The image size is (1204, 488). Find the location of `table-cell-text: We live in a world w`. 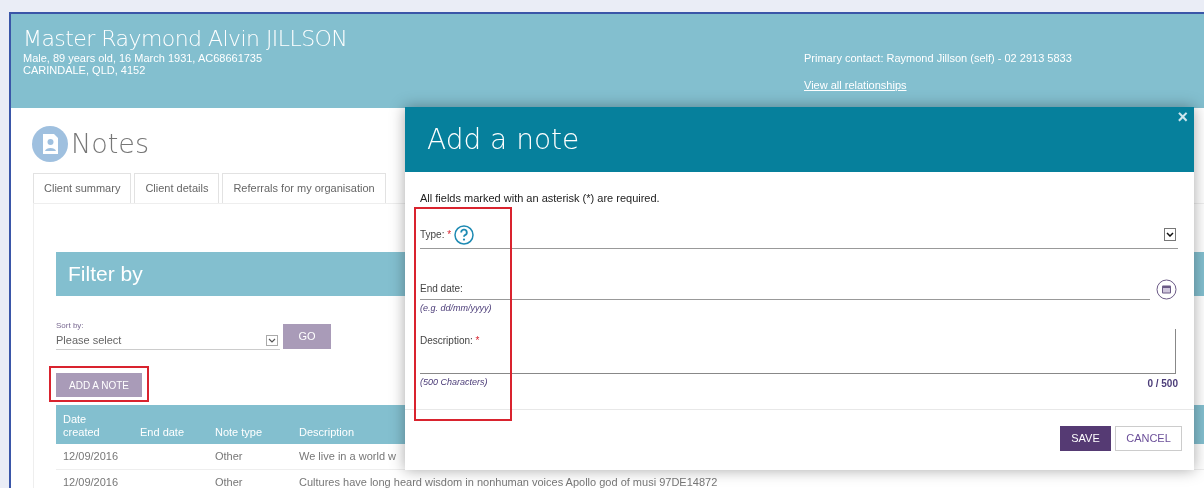

table-cell-text: We live in a world w is located at coordinates (347, 457).